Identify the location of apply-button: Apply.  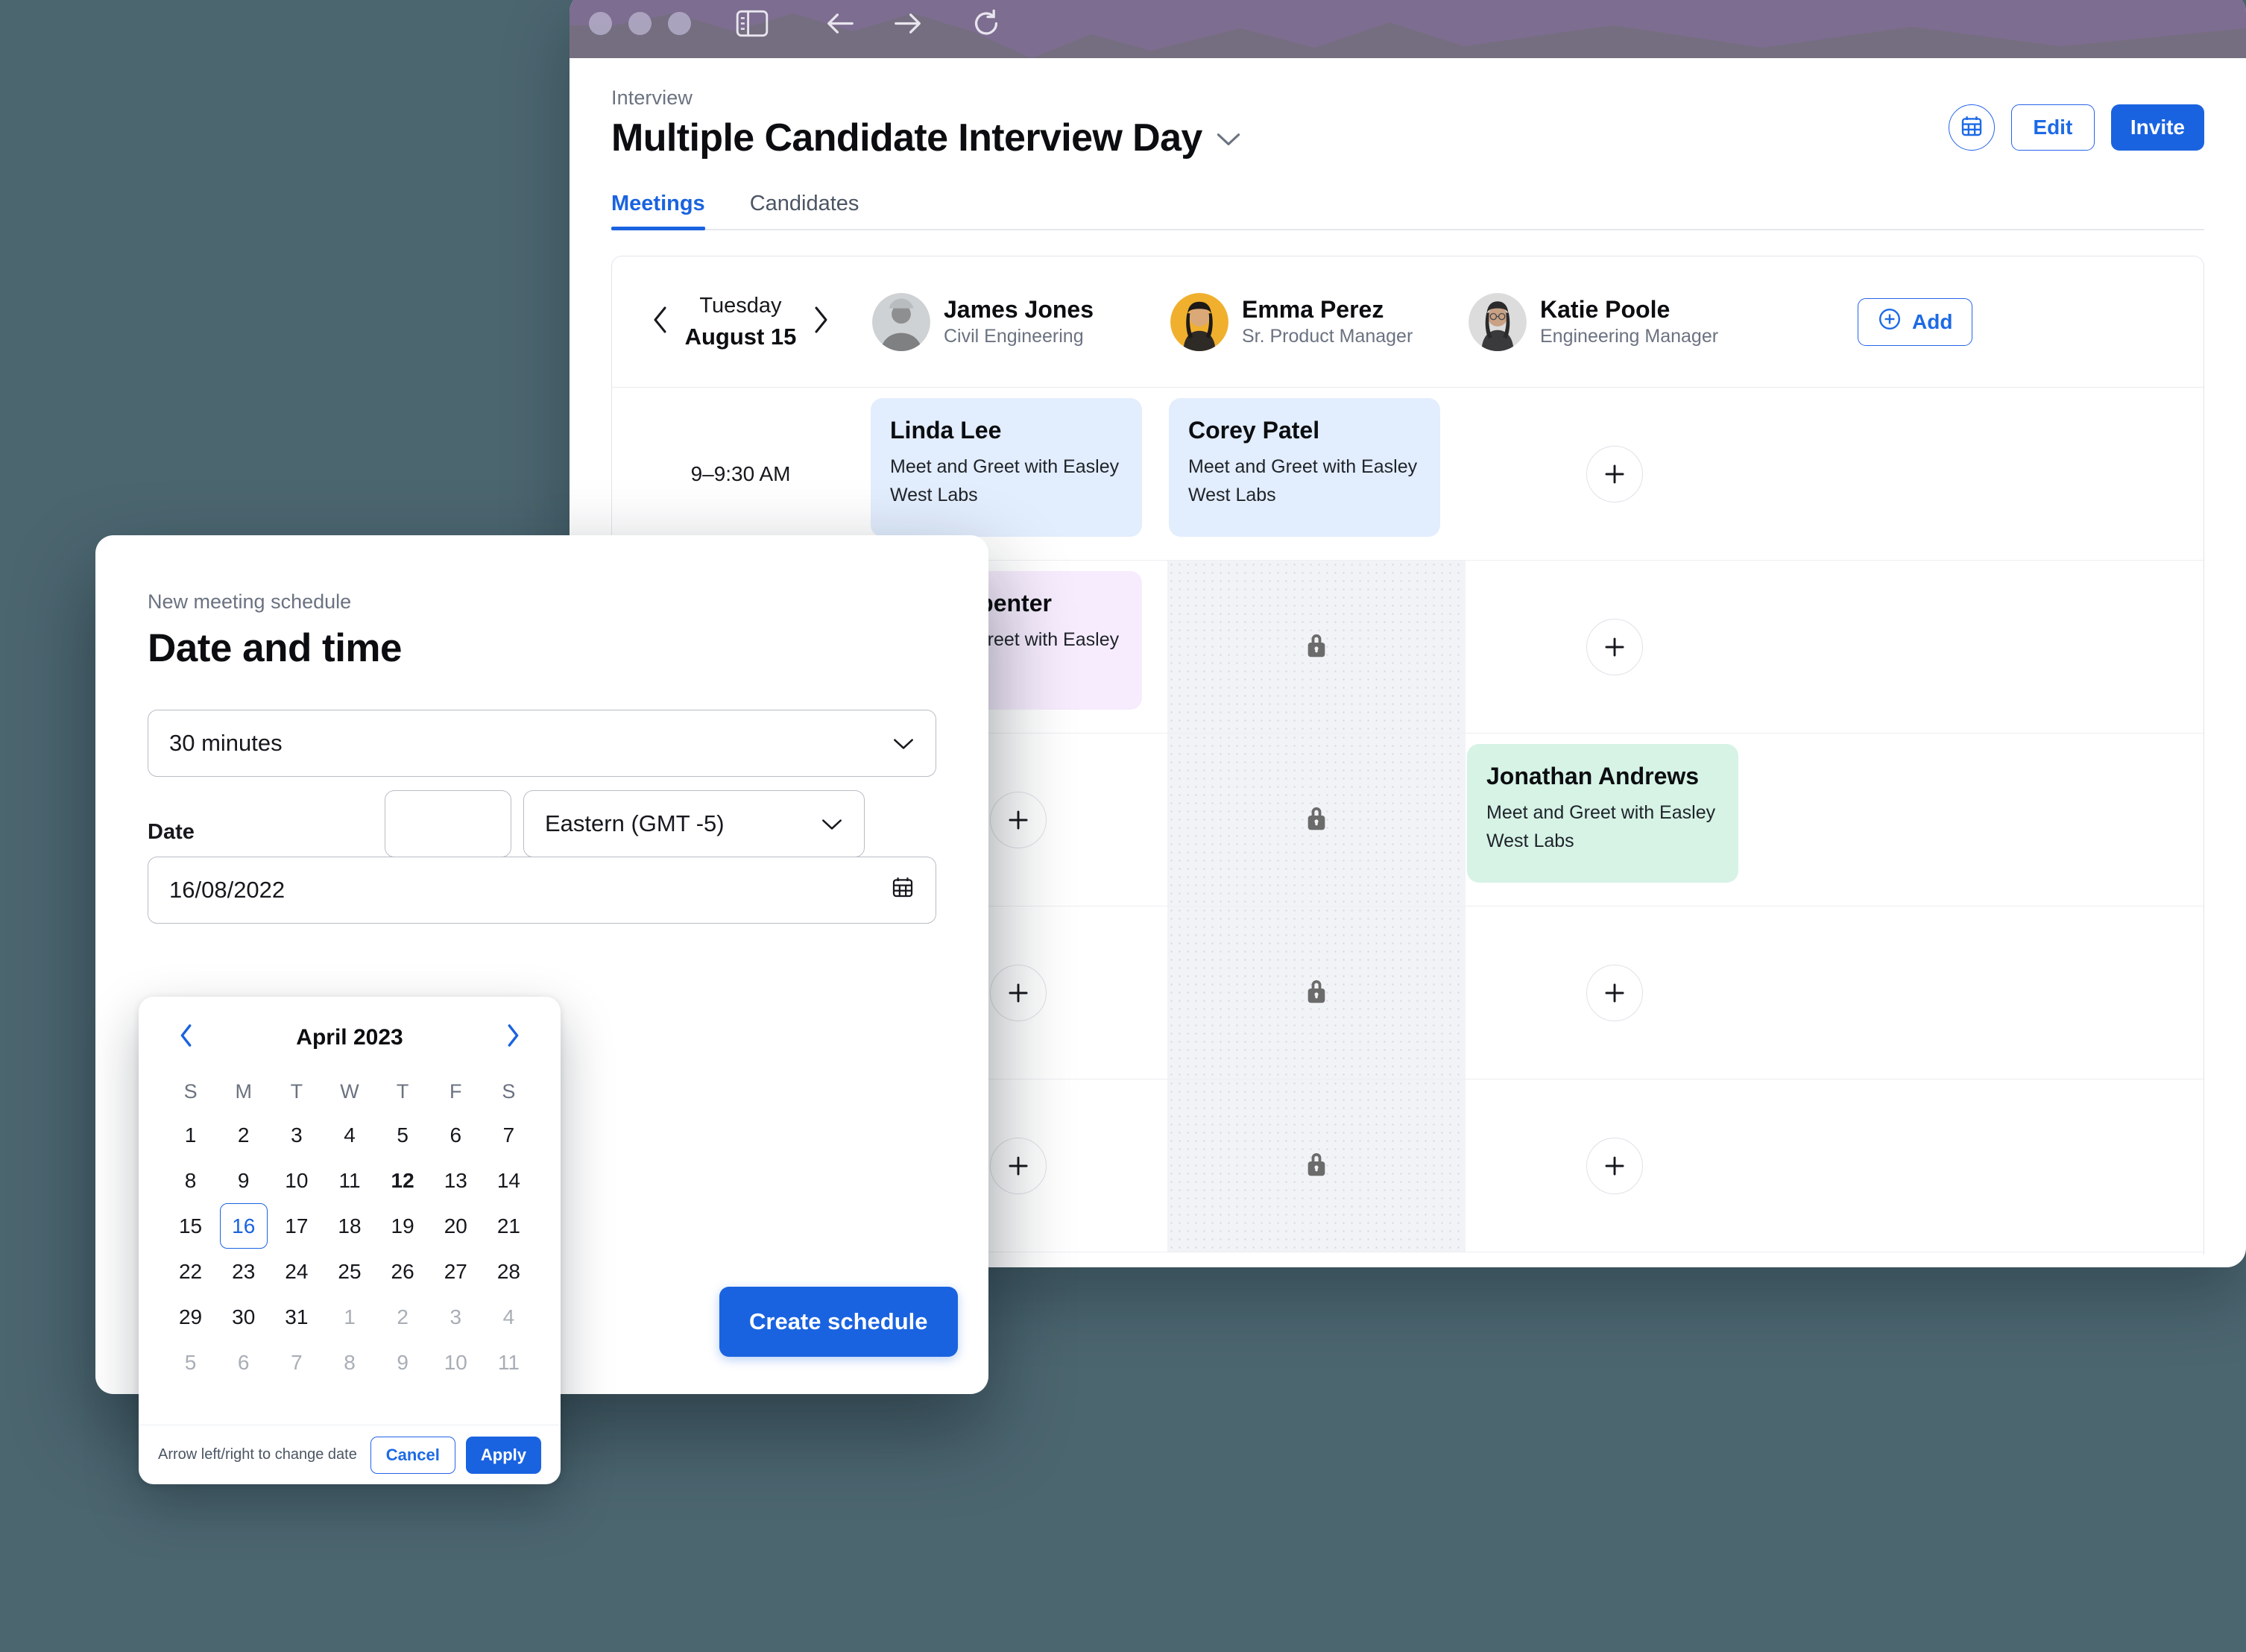
(503, 1455).